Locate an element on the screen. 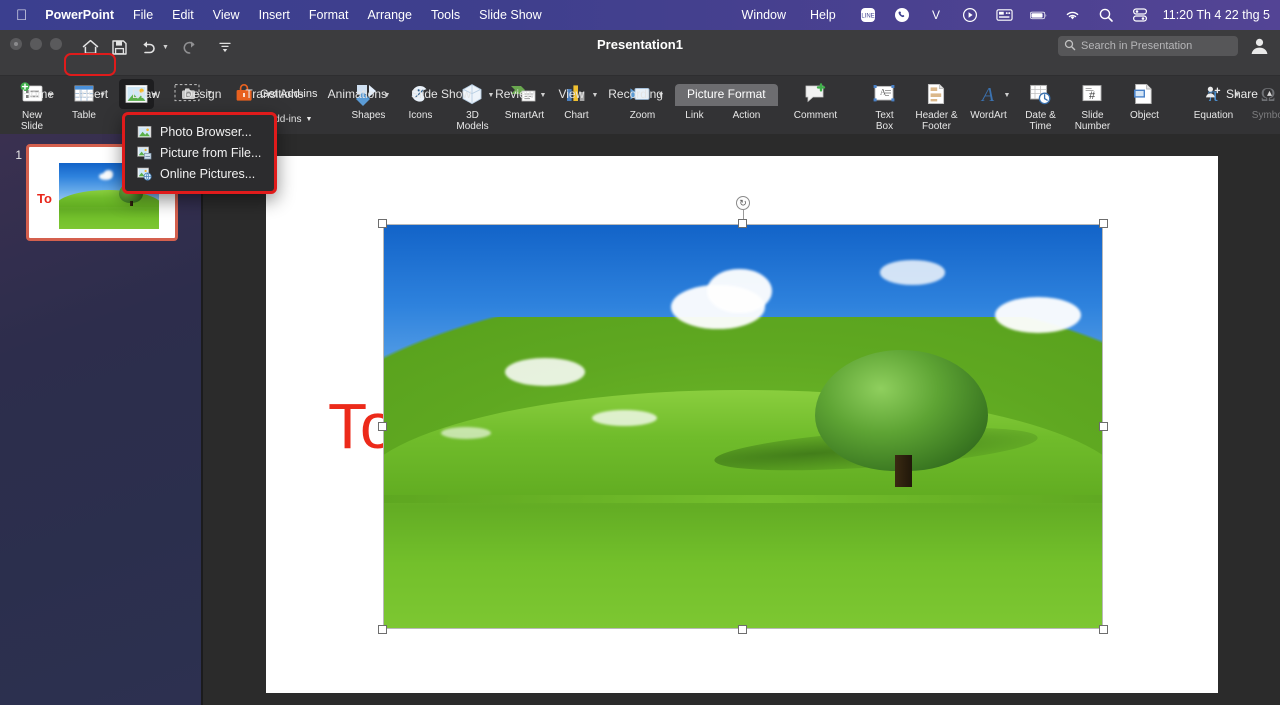  tab-view: View is located at coordinates (571, 95).